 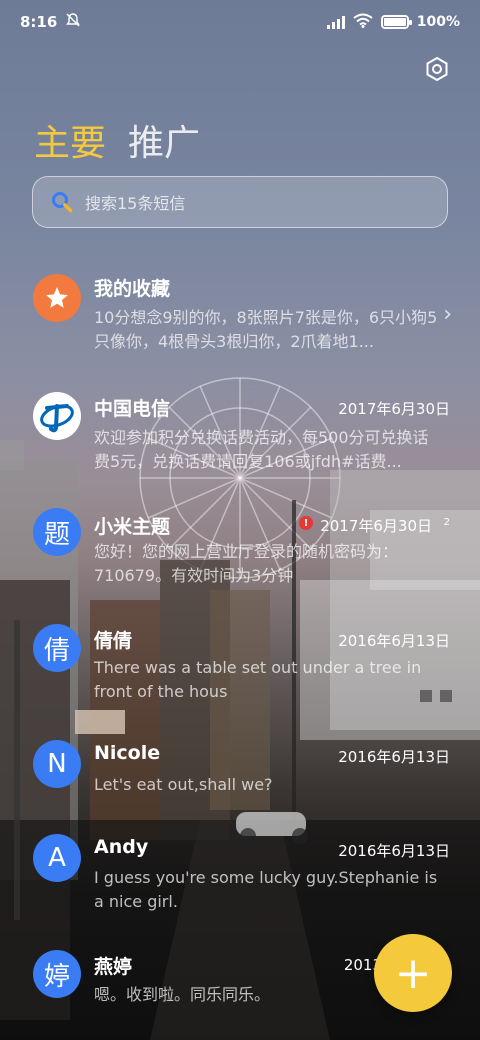 What do you see at coordinates (240, 22) in the screenshot?
I see `status-bar: 8:16 100%` at bounding box center [240, 22].